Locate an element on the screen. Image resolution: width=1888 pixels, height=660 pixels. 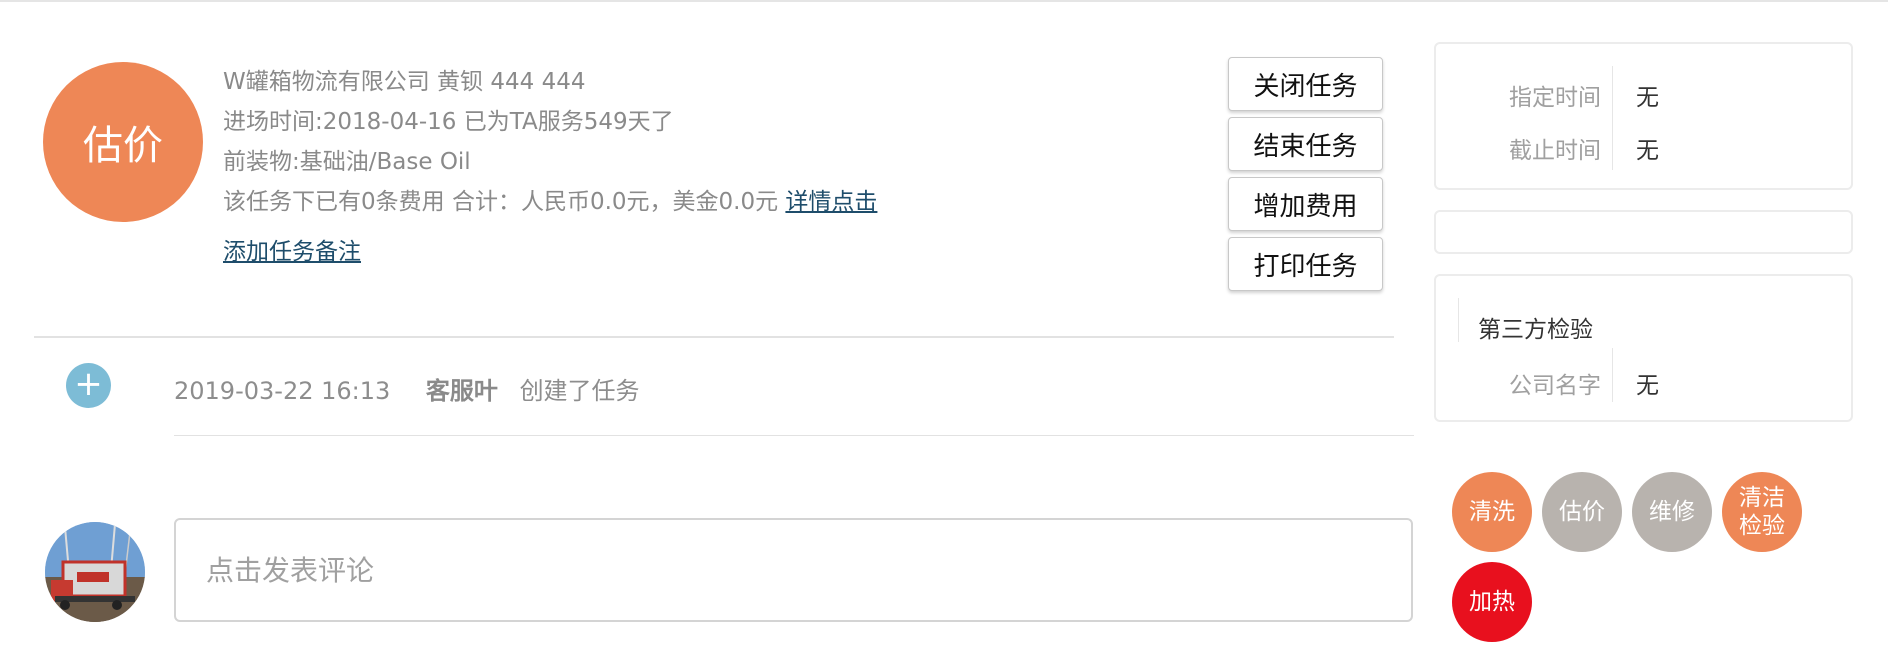
assigned-time-row: 指定时间 无 is located at coordinates (1643, 92).